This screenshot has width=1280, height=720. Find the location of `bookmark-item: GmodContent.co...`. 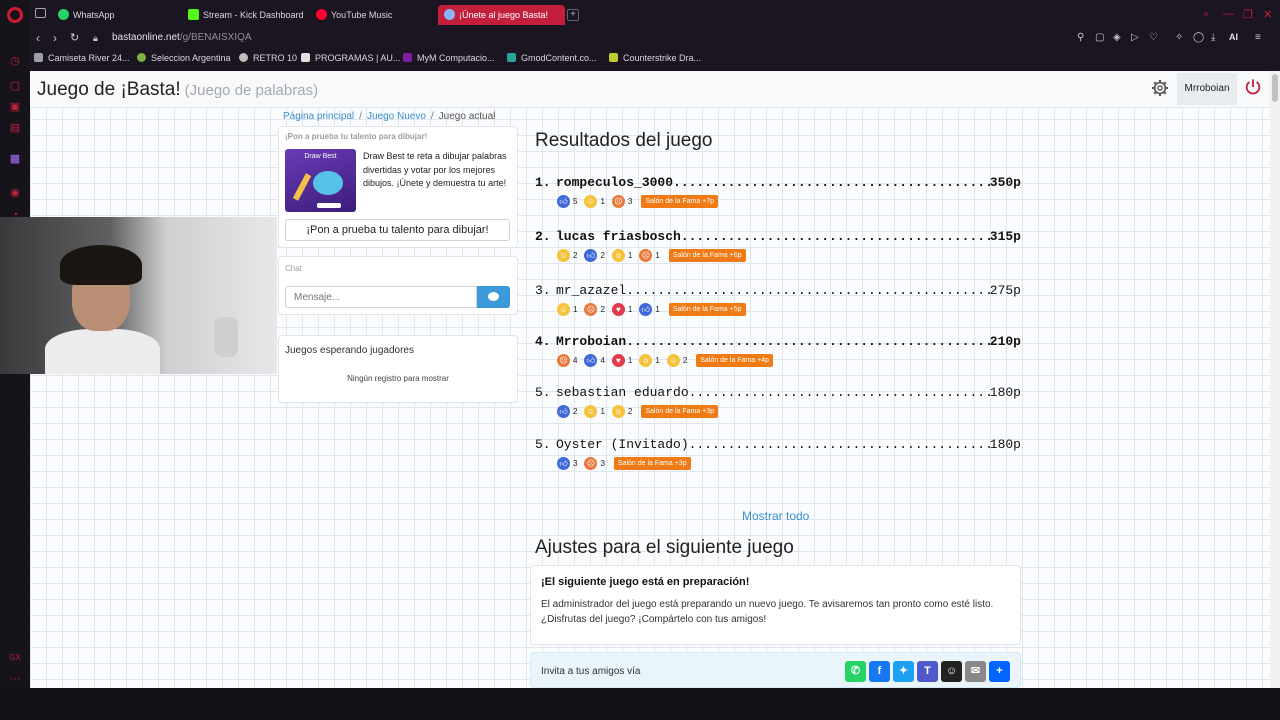

bookmark-item: GmodContent.co... is located at coordinates (552, 58).